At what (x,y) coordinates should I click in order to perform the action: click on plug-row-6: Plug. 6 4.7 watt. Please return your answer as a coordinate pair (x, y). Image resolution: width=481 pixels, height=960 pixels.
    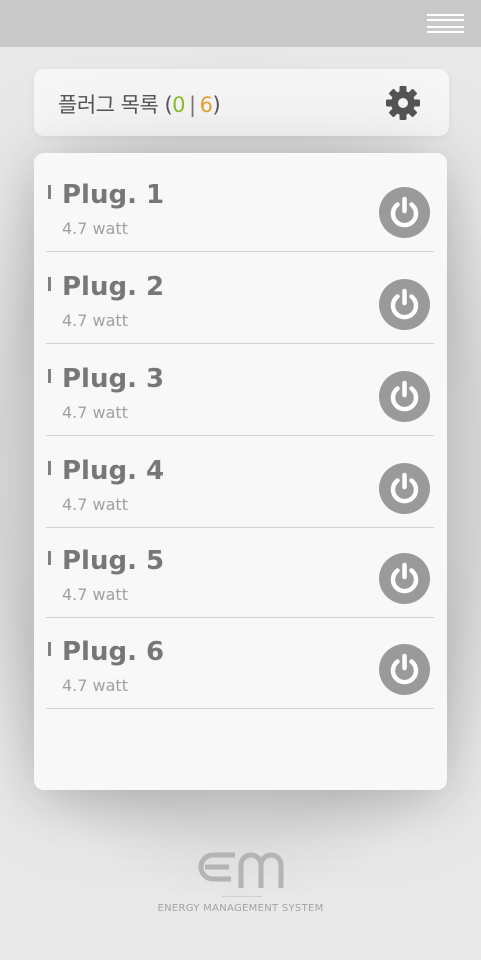
    Looking at the image, I should click on (240, 663).